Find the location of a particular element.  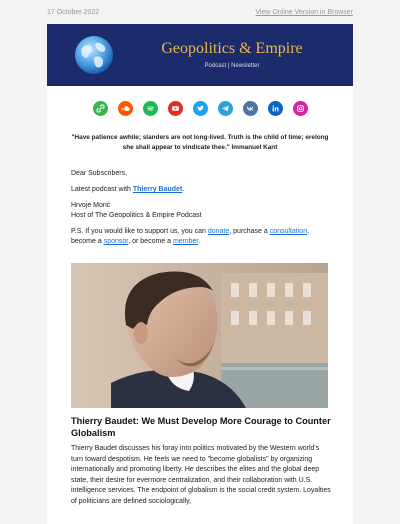

host-role: Host of The Geopolitics & Empire Podcast is located at coordinates (136, 215).